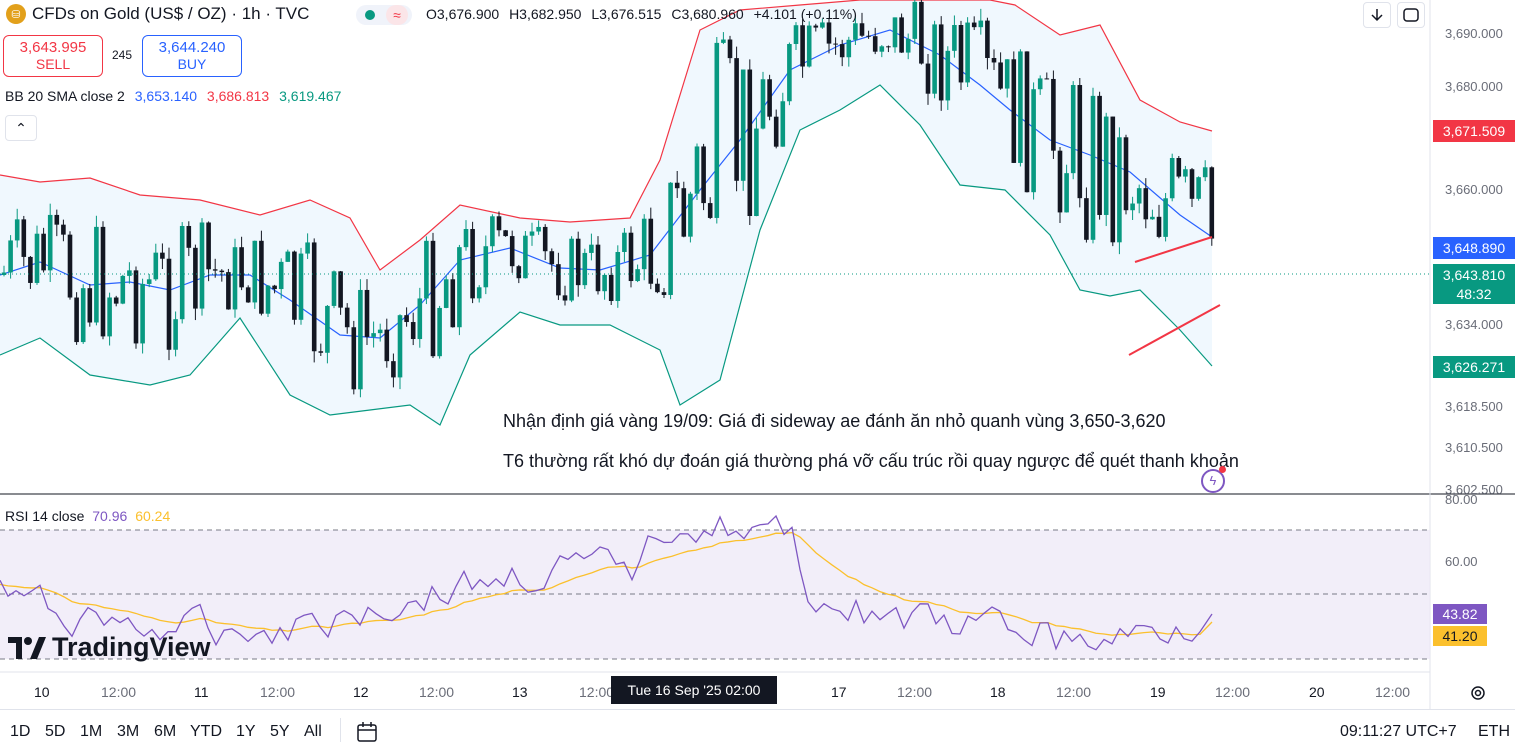 The image size is (1515, 748). I want to click on ohlc-low: L3,676.515, so click(626, 14).